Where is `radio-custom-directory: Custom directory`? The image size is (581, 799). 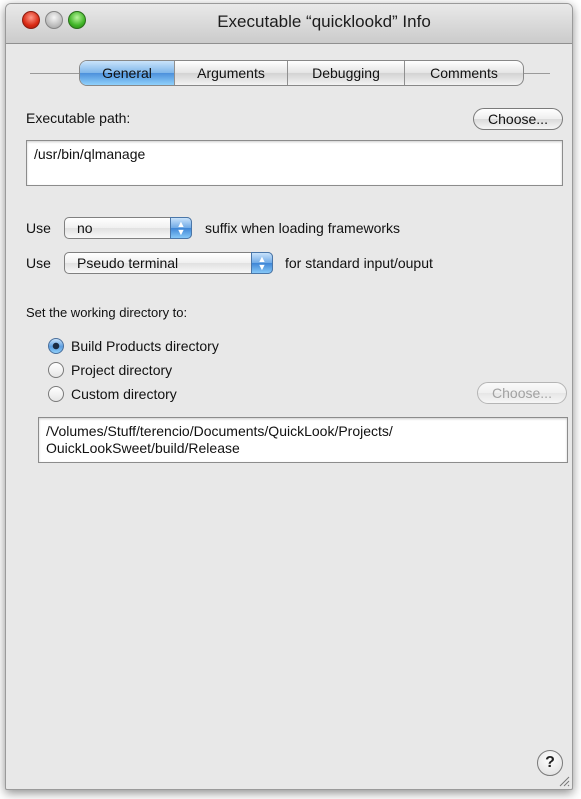 radio-custom-directory: Custom directory is located at coordinates (112, 394).